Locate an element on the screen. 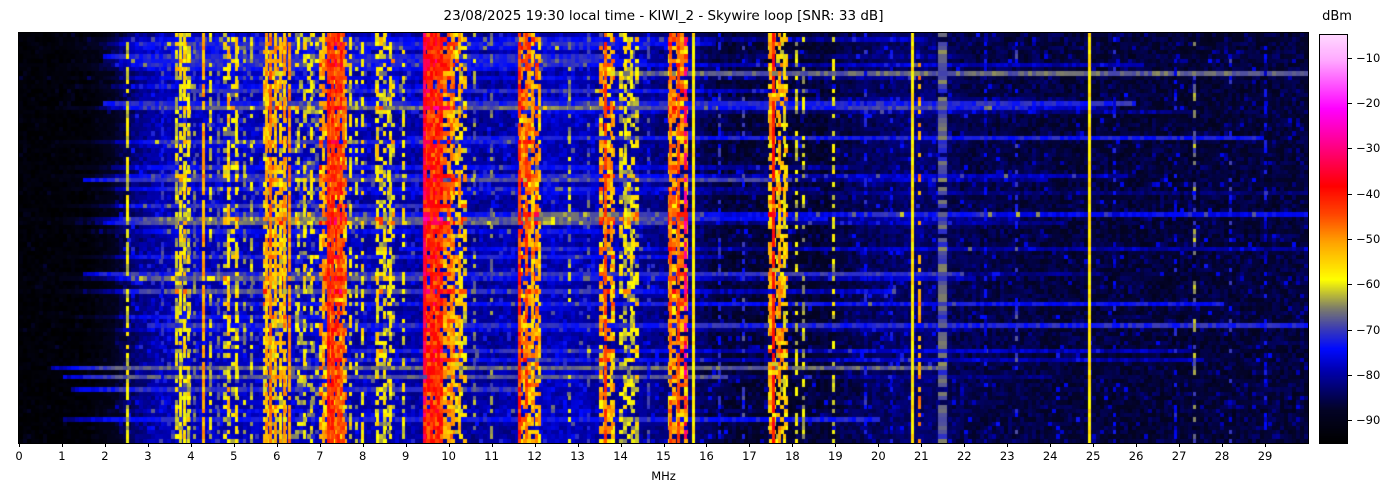  x-tick-label: 14 is located at coordinates (620, 456).